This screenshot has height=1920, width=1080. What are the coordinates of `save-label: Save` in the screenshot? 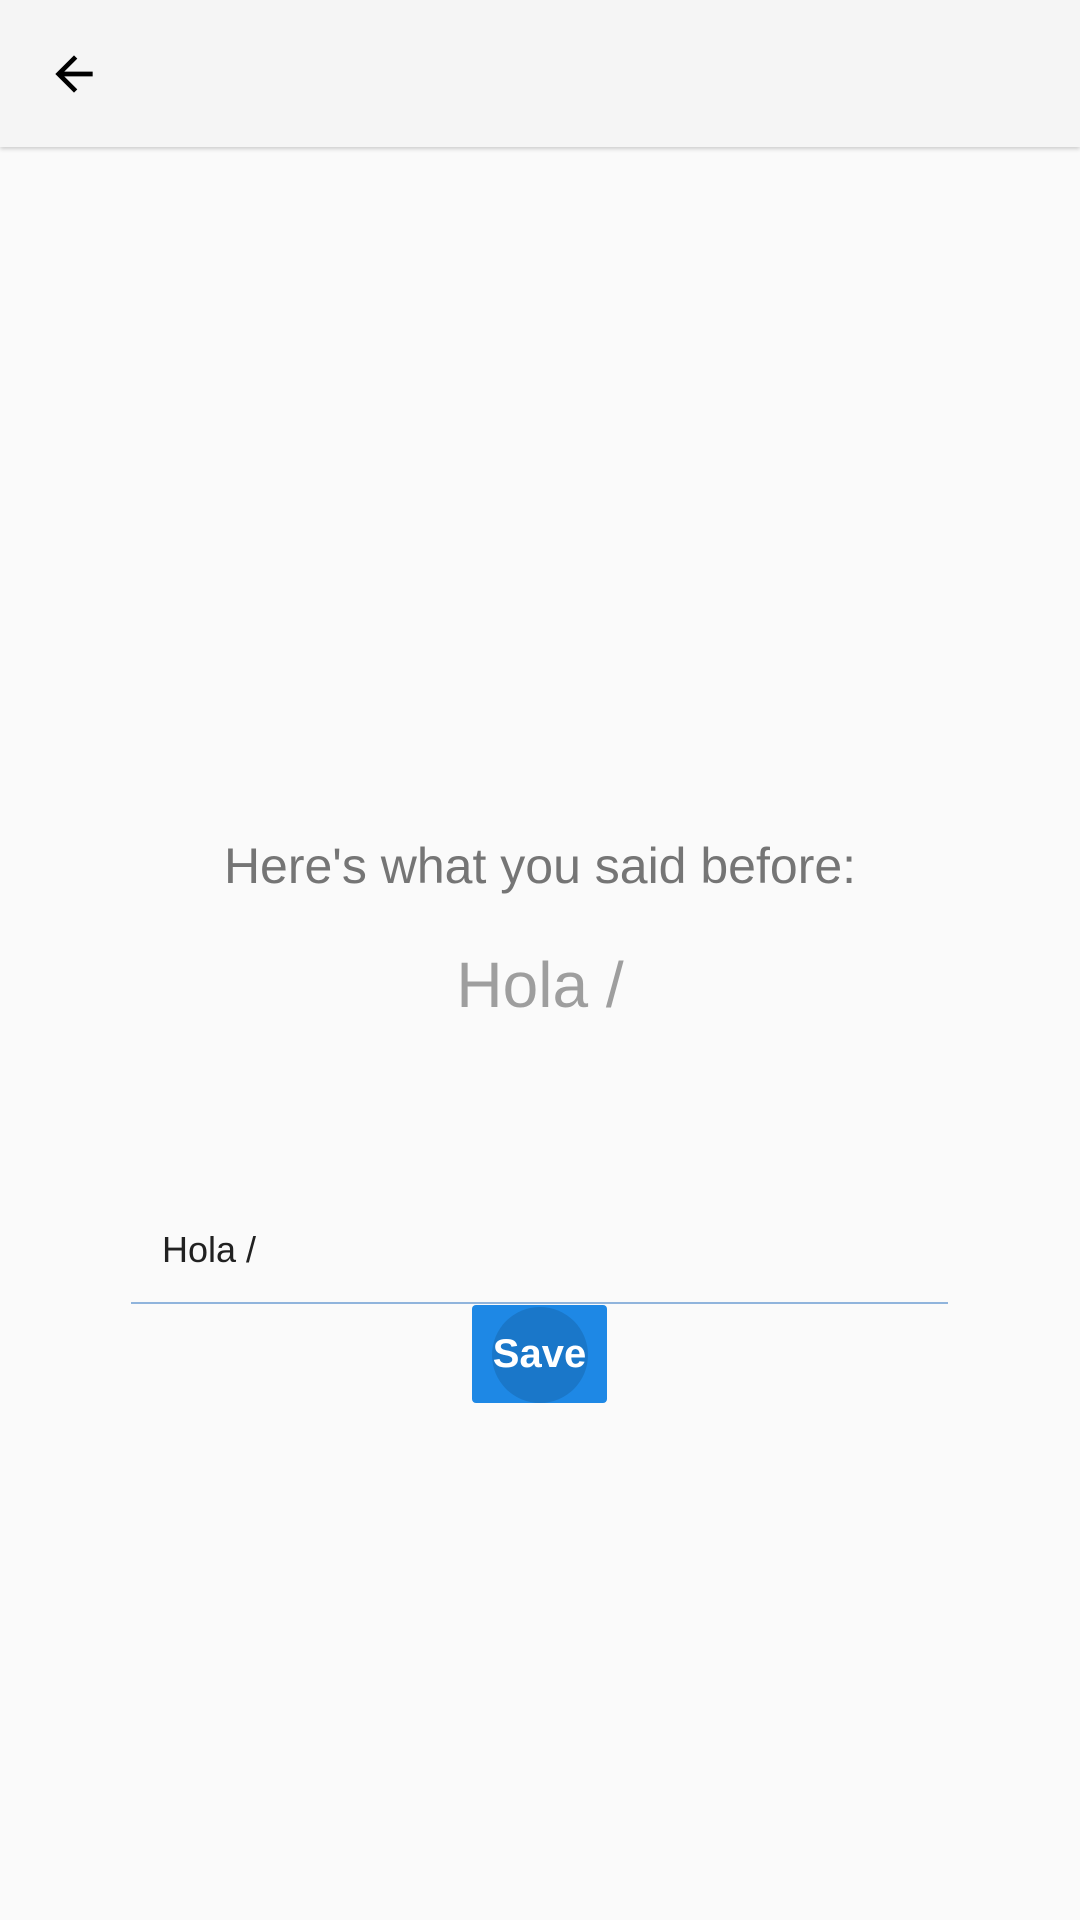 It's located at (539, 1353).